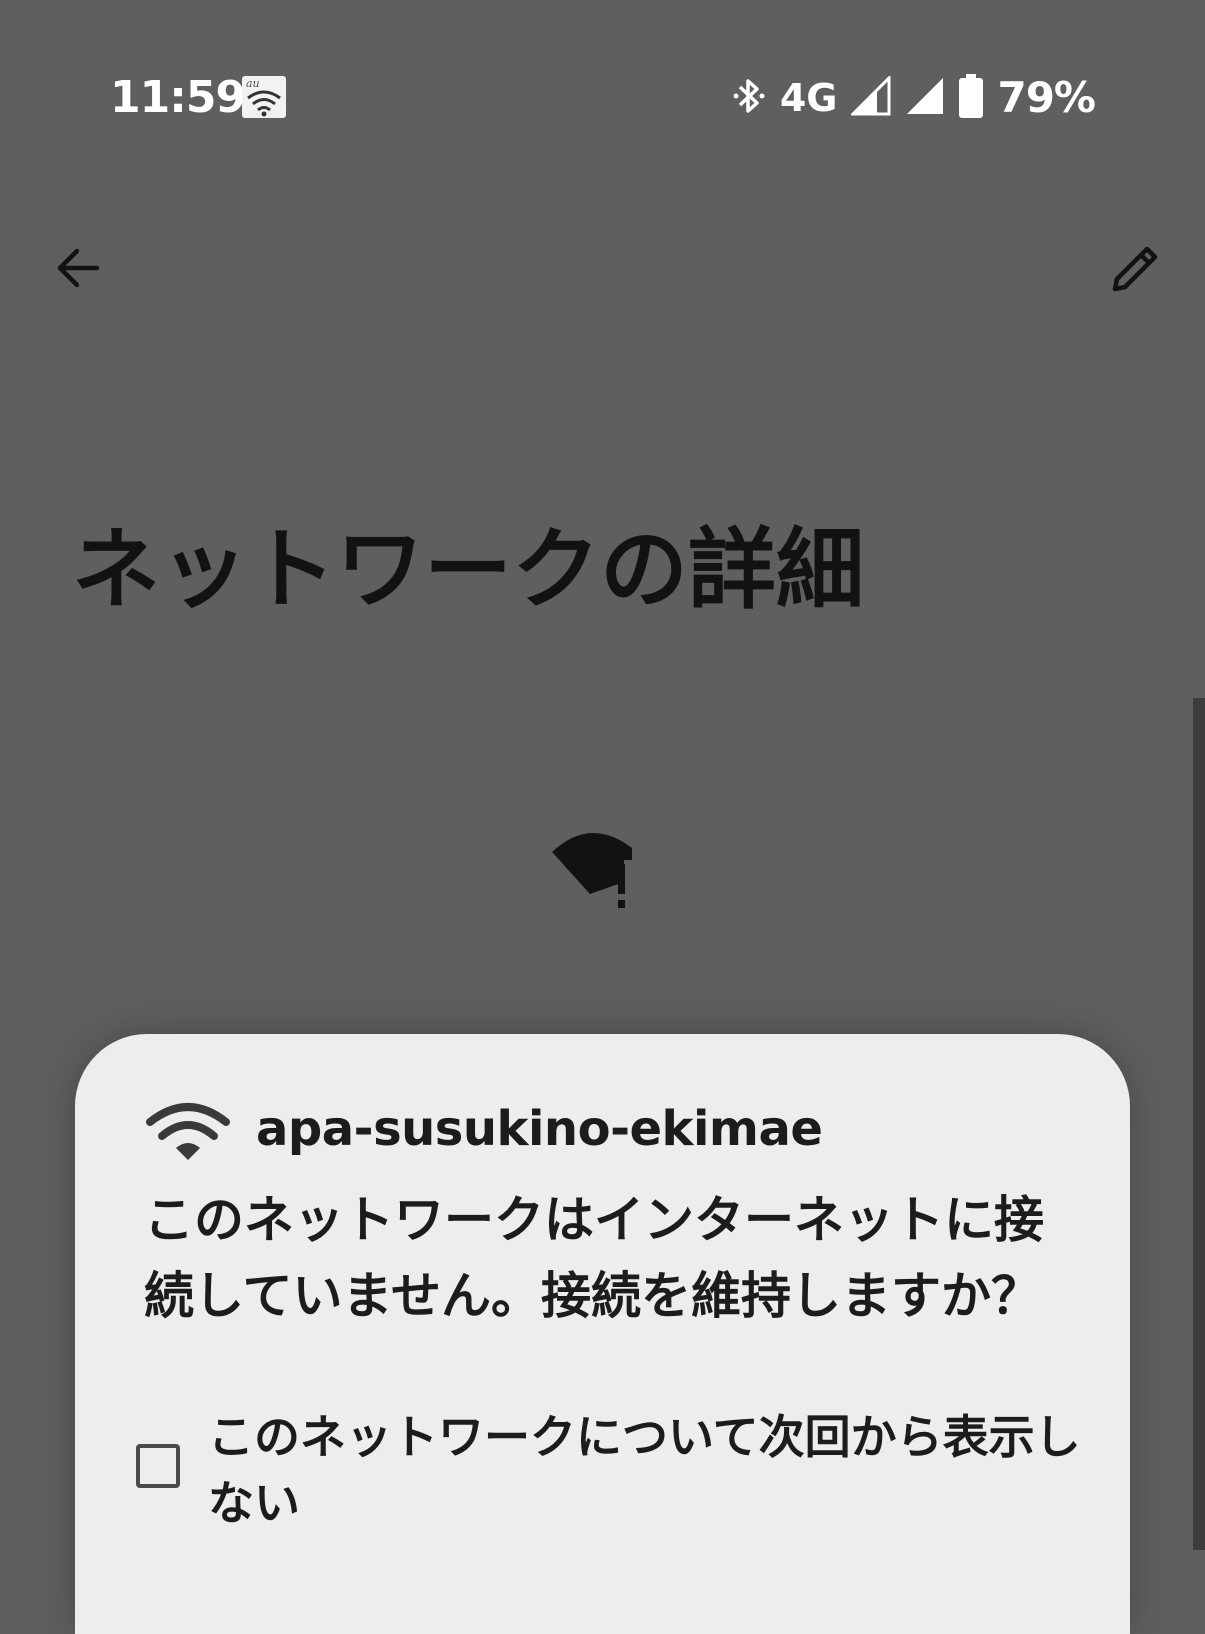  I want to click on au-wifi-icon: au, so click(264, 97).